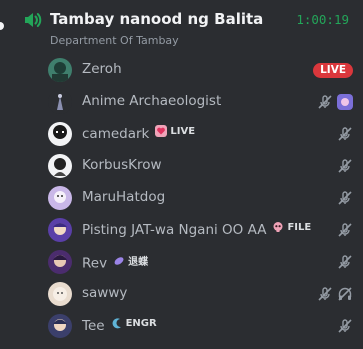 The height and width of the screenshot is (349, 363). I want to click on username: Rev 退蝶, so click(115, 262).